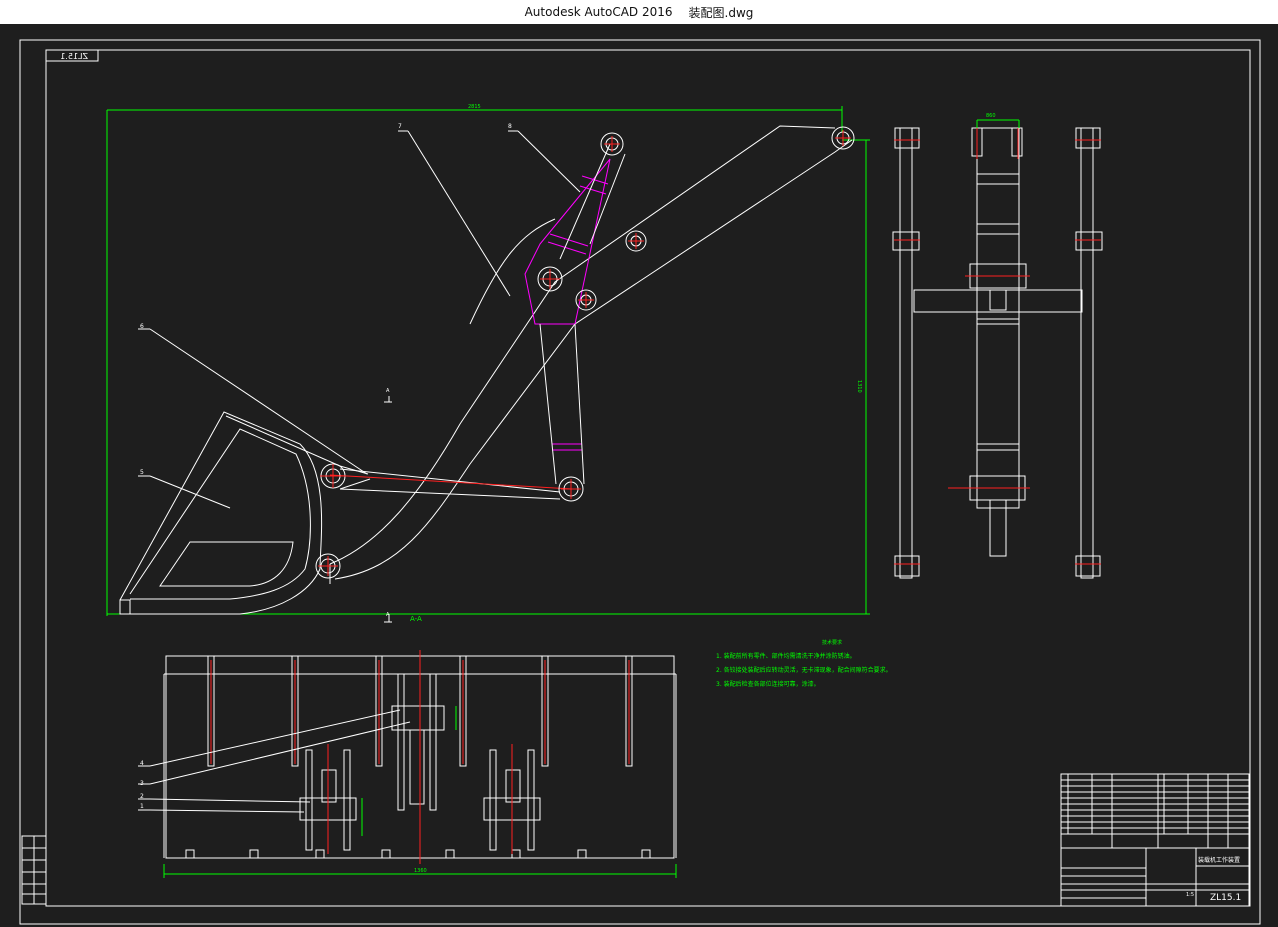 This screenshot has height=927, width=1278. I want to click on top-plan-view, so click(407, 764).